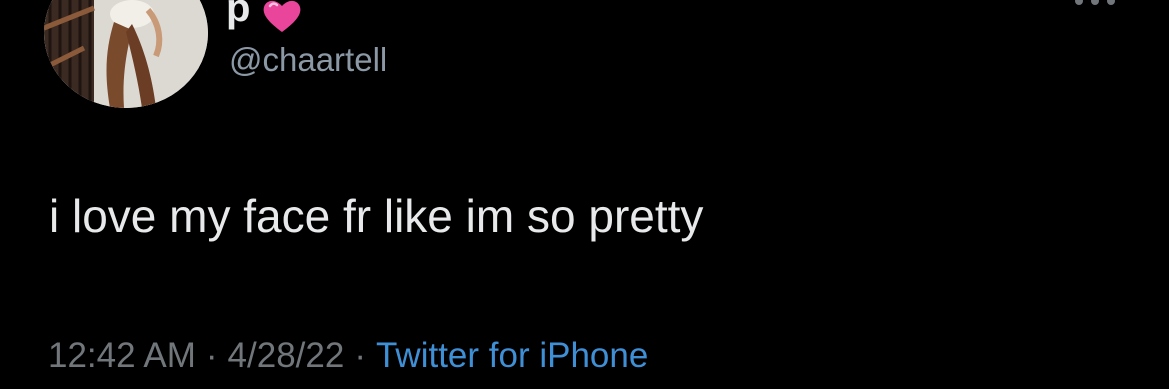 The image size is (1169, 389). What do you see at coordinates (348, 356) in the screenshot?
I see `tweet-meta: 12:42 AM · 4/28/22 · Twitter for iPhone` at bounding box center [348, 356].